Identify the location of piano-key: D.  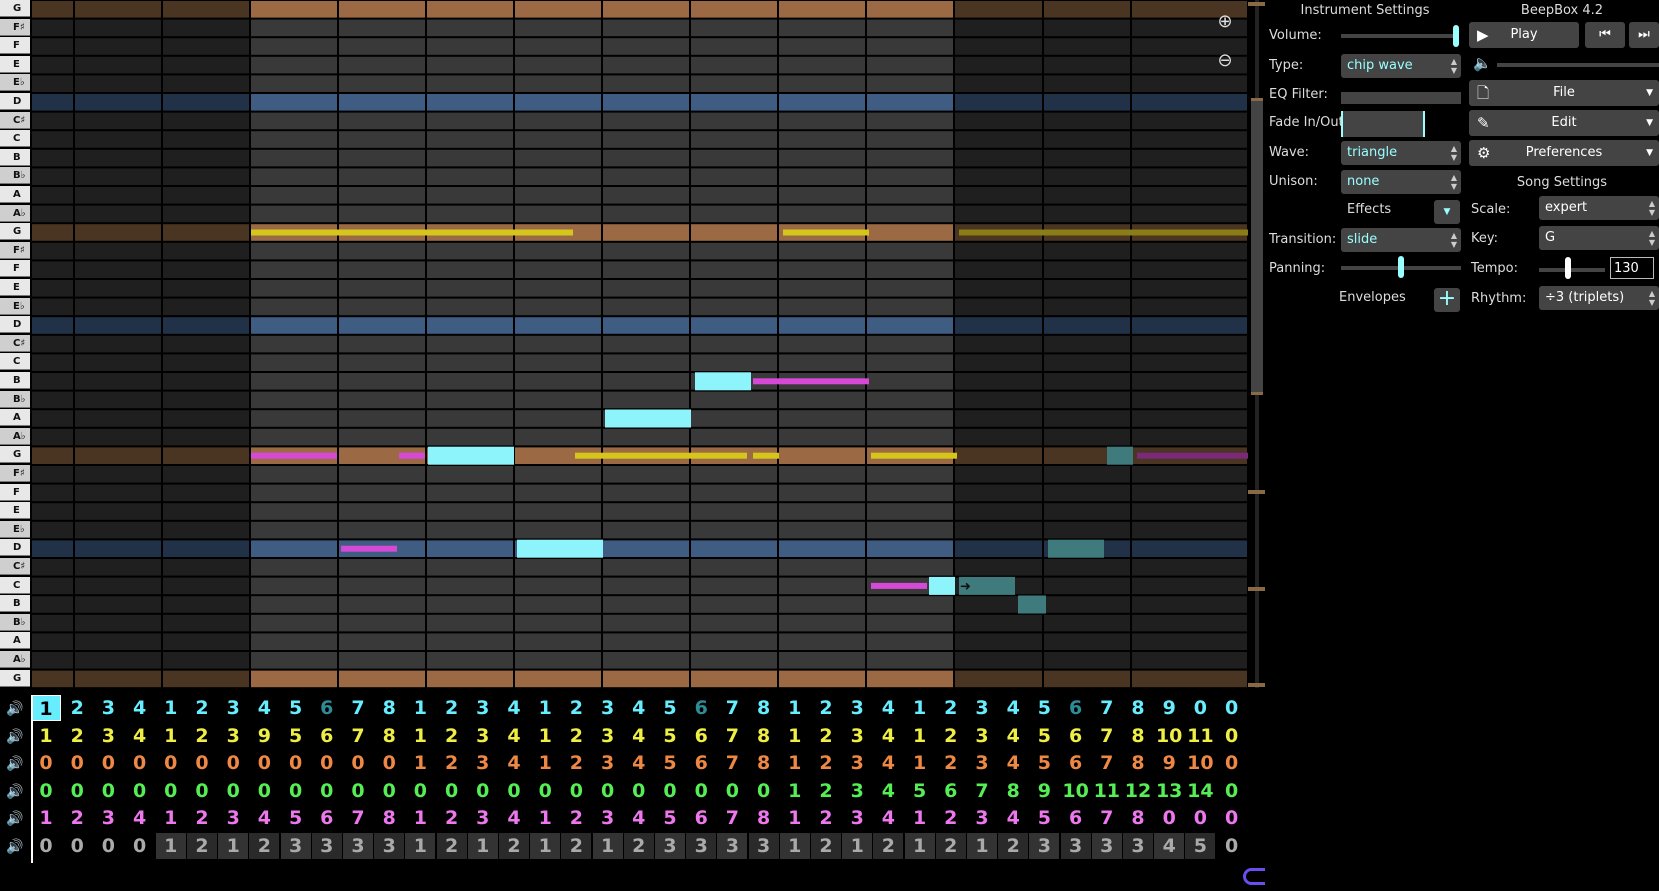
(15, 548).